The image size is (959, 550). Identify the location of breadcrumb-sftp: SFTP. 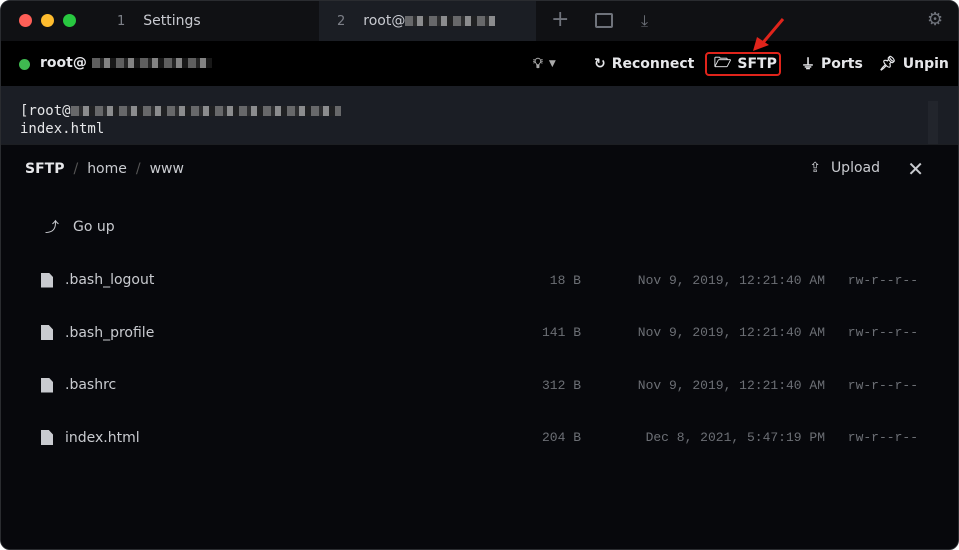
(44, 169).